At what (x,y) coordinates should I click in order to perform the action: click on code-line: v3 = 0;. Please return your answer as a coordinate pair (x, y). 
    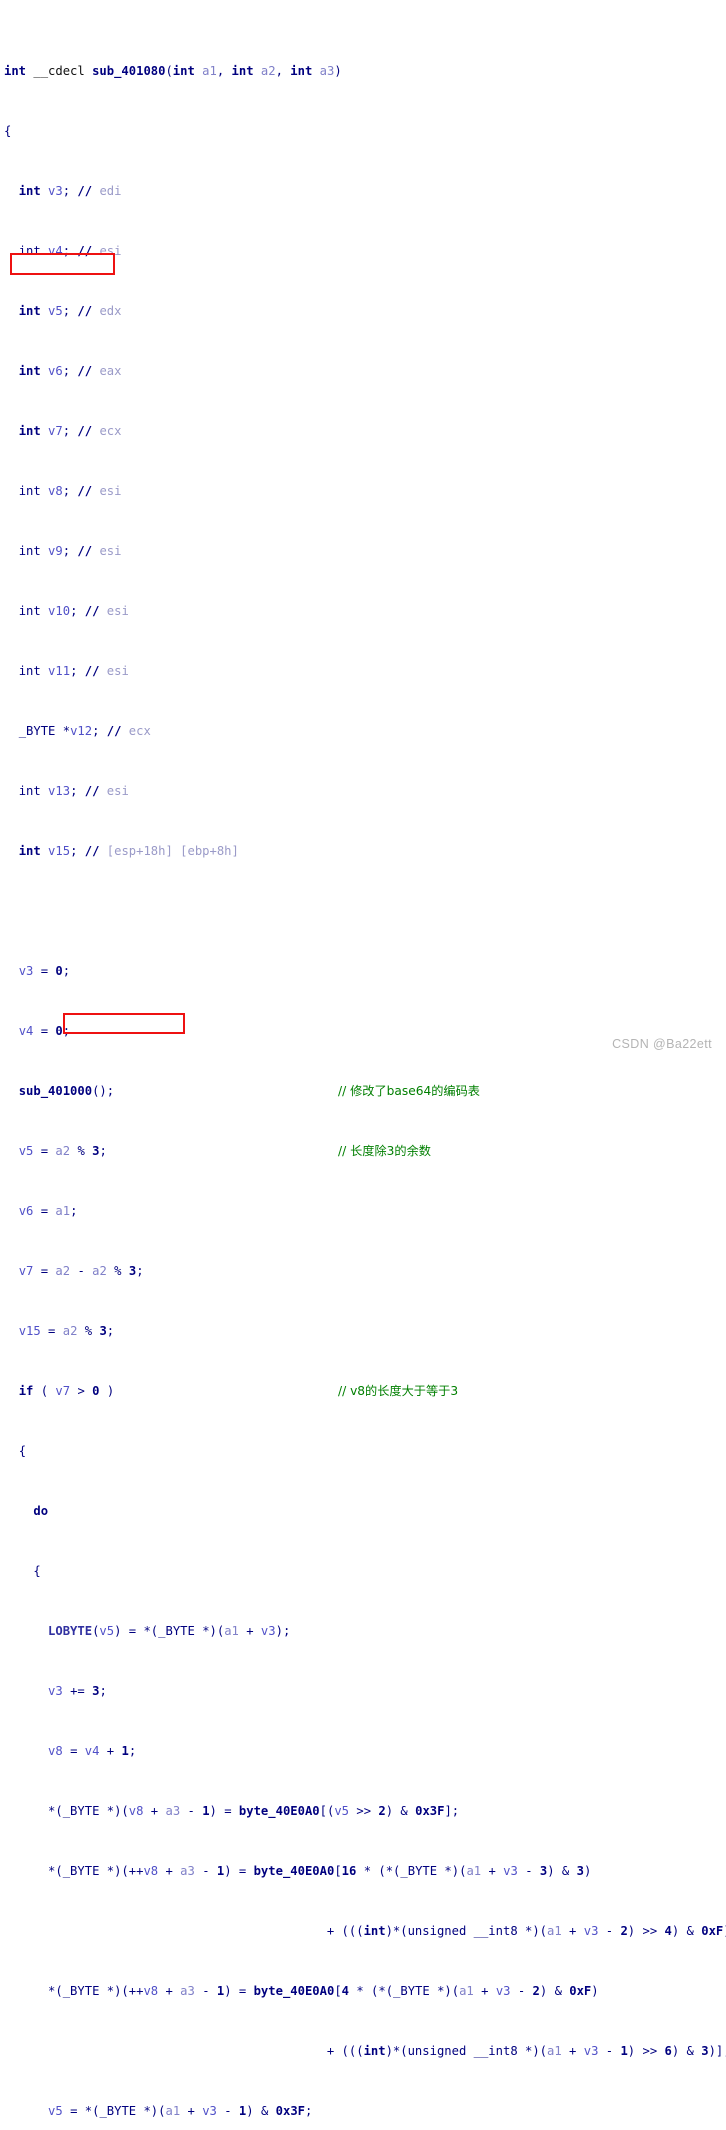
    Looking at the image, I should click on (363, 971).